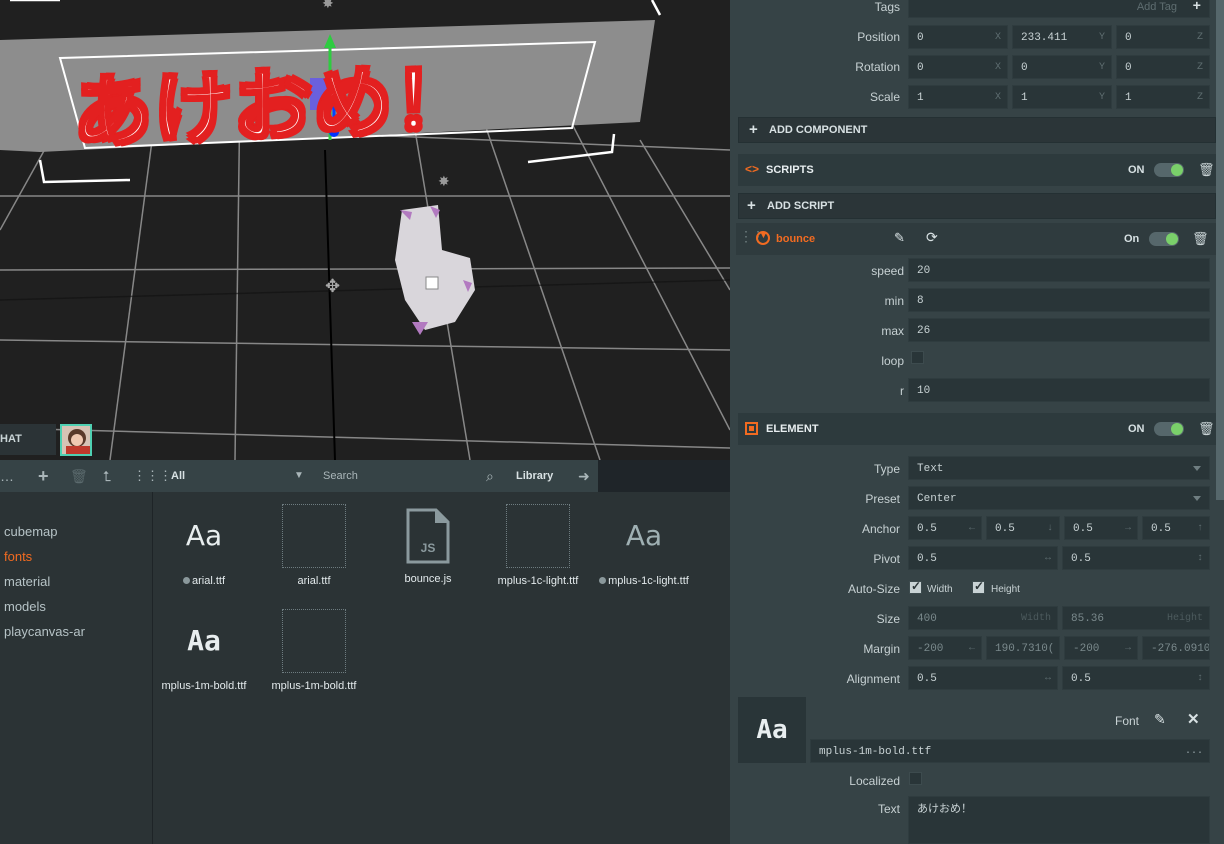 This screenshot has width=1224, height=844. What do you see at coordinates (1023, 528) in the screenshot?
I see `anchor-bottom-input: 0.5 ↓` at bounding box center [1023, 528].